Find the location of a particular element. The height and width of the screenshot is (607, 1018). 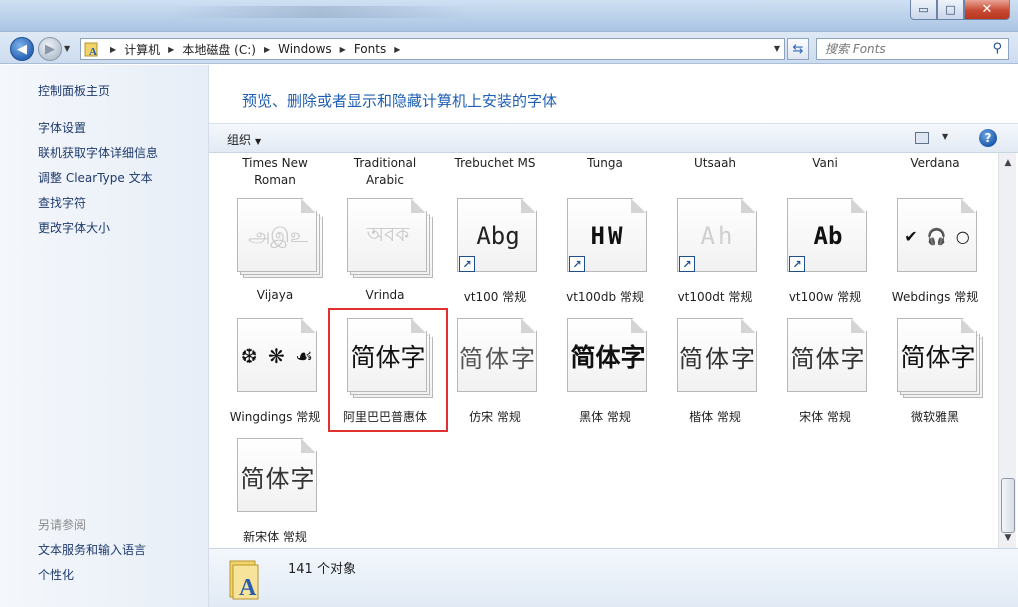

font-tile-label: vt100 常规 is located at coordinates (495, 297).